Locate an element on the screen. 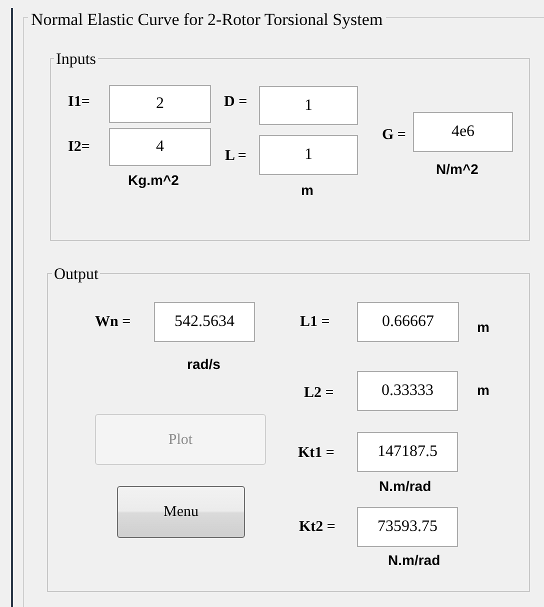 This screenshot has width=544, height=607. input-field: 73593.75 is located at coordinates (407, 527).